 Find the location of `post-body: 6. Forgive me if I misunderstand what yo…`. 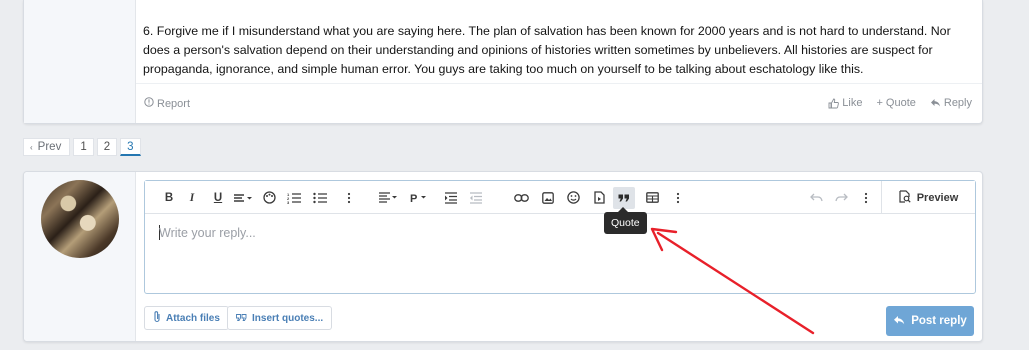

post-body: 6. Forgive me if I misunderstand what yo… is located at coordinates (547, 50).